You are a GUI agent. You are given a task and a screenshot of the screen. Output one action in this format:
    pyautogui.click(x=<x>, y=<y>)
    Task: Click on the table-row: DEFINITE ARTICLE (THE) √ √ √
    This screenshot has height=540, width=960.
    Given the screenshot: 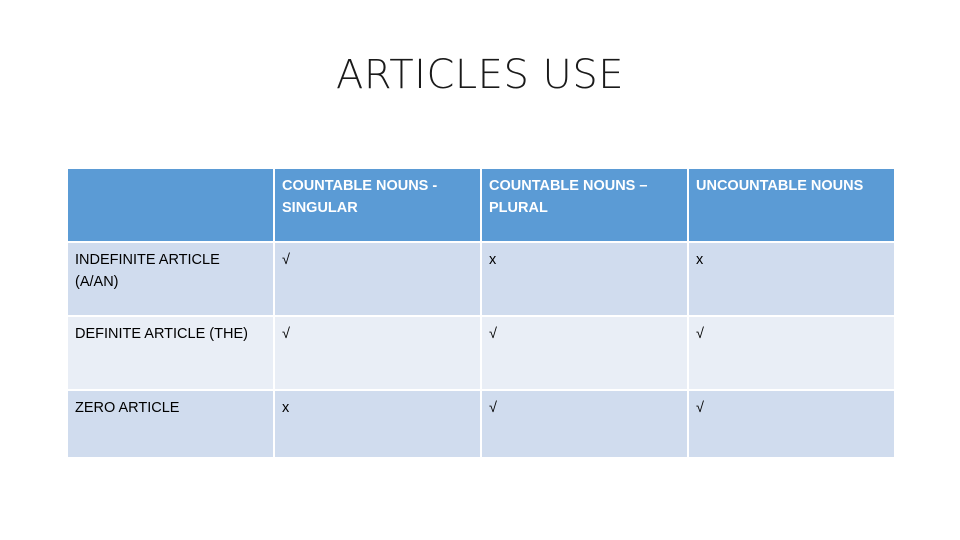 What is the action you would take?
    pyautogui.click(x=481, y=353)
    